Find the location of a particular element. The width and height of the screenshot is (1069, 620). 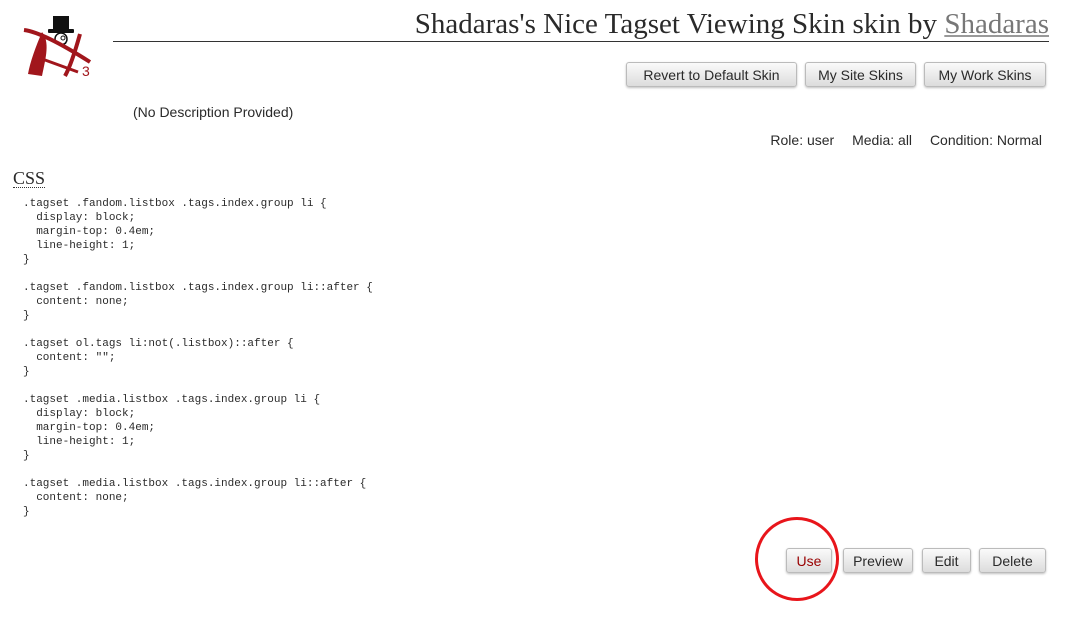

revert-default-skin-button: Revert to Default Skin is located at coordinates (711, 74).